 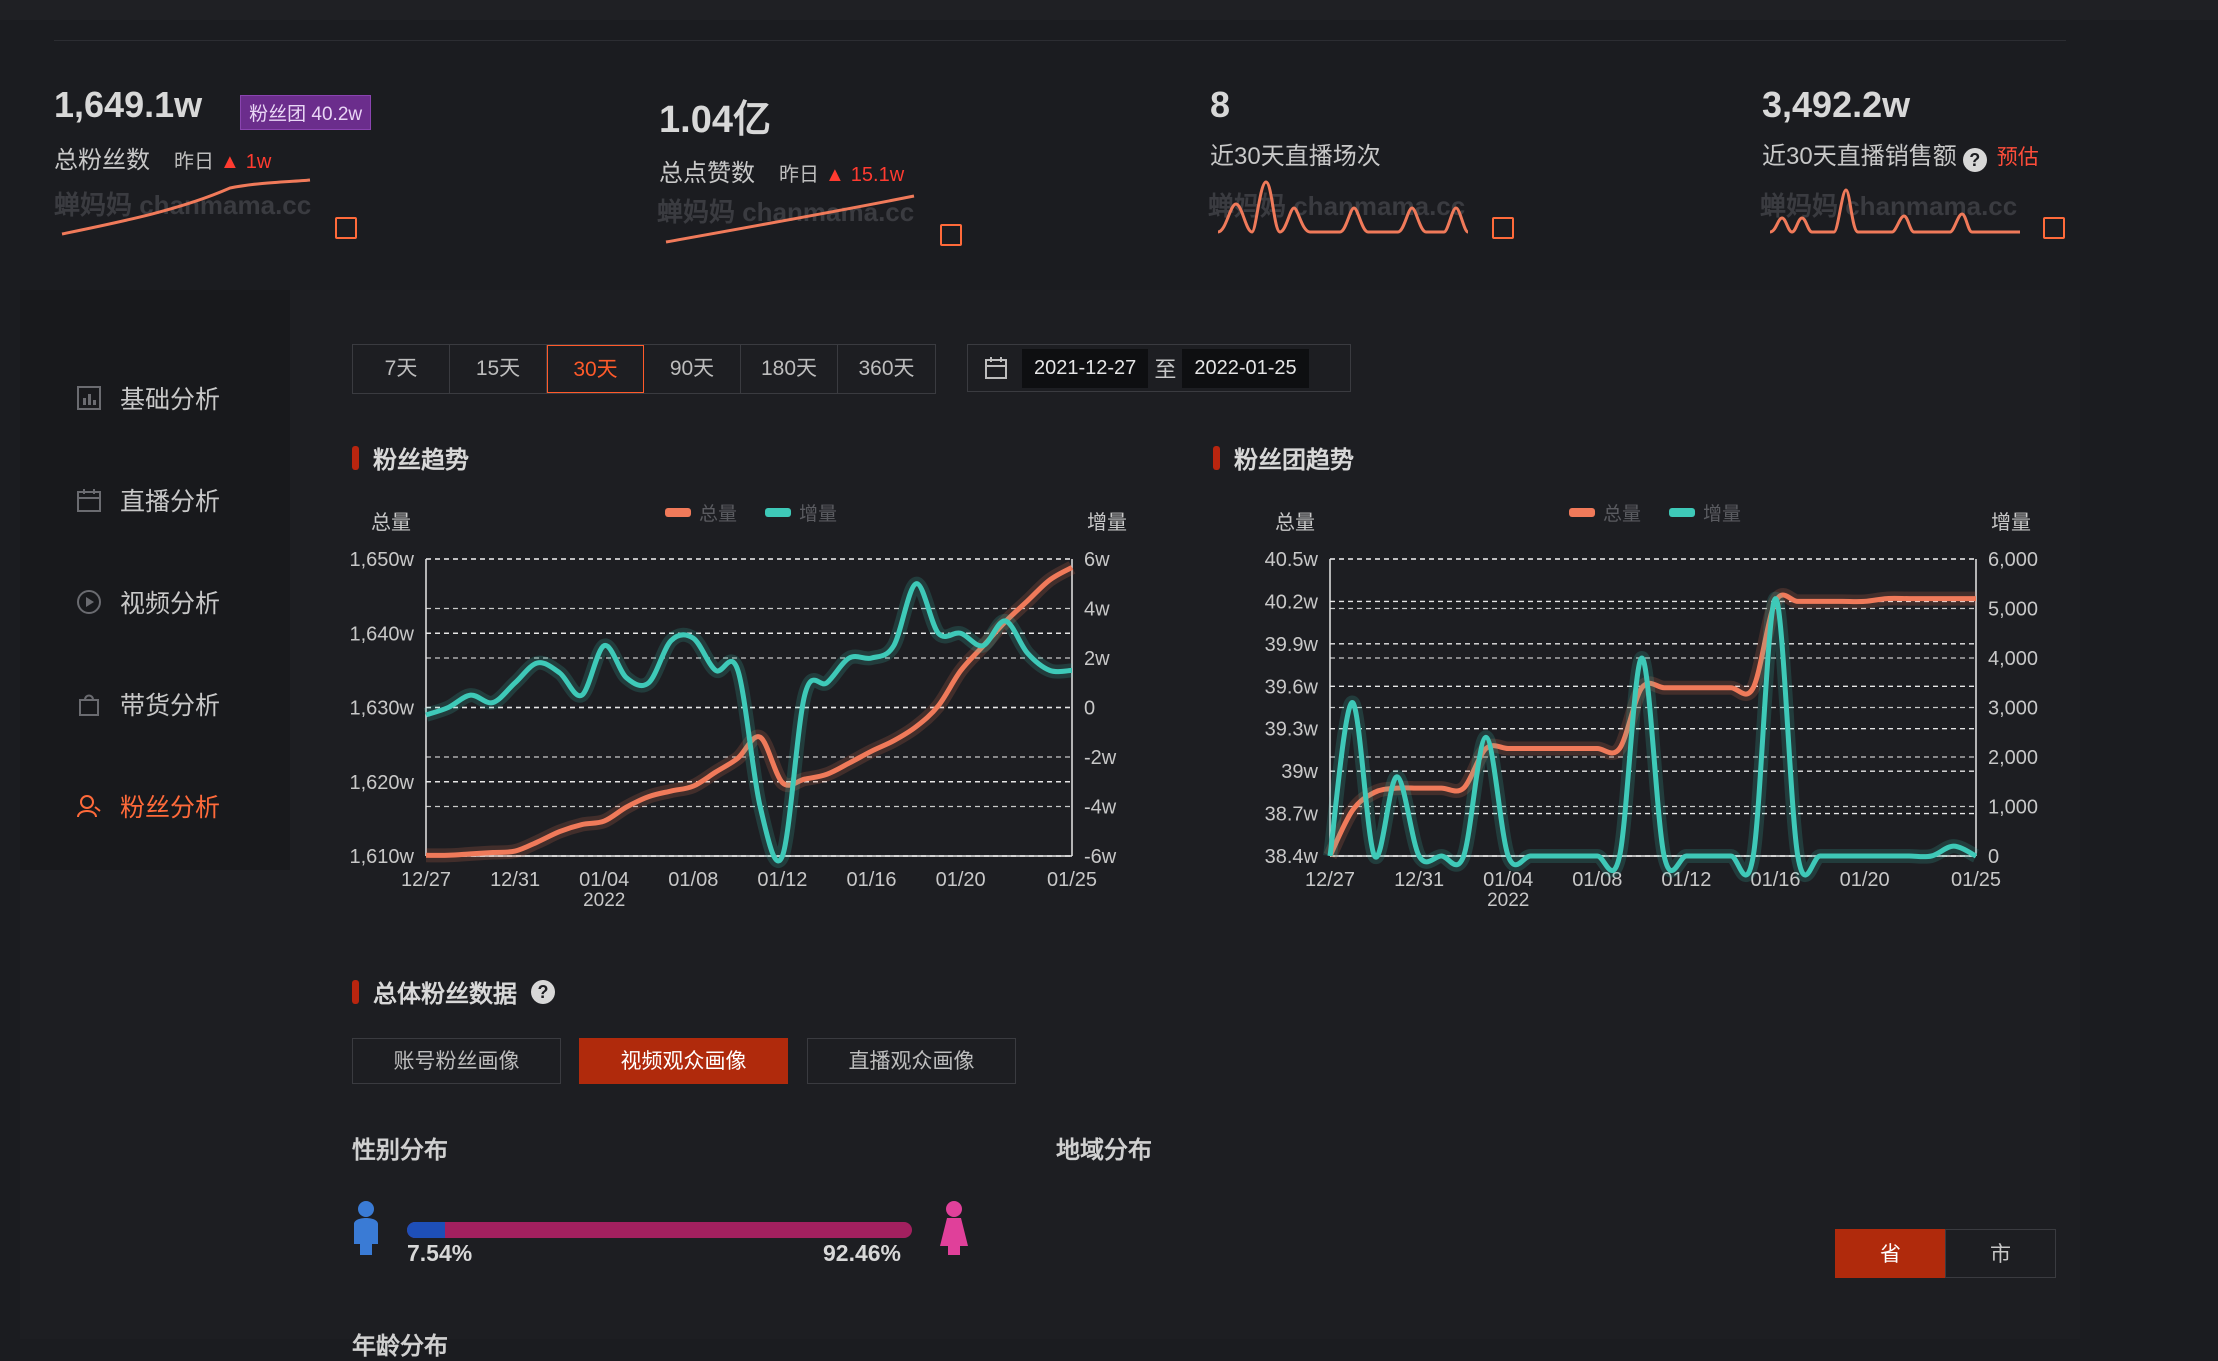 What do you see at coordinates (1097, 659) in the screenshot?
I see `y-right-tick-label: 2w` at bounding box center [1097, 659].